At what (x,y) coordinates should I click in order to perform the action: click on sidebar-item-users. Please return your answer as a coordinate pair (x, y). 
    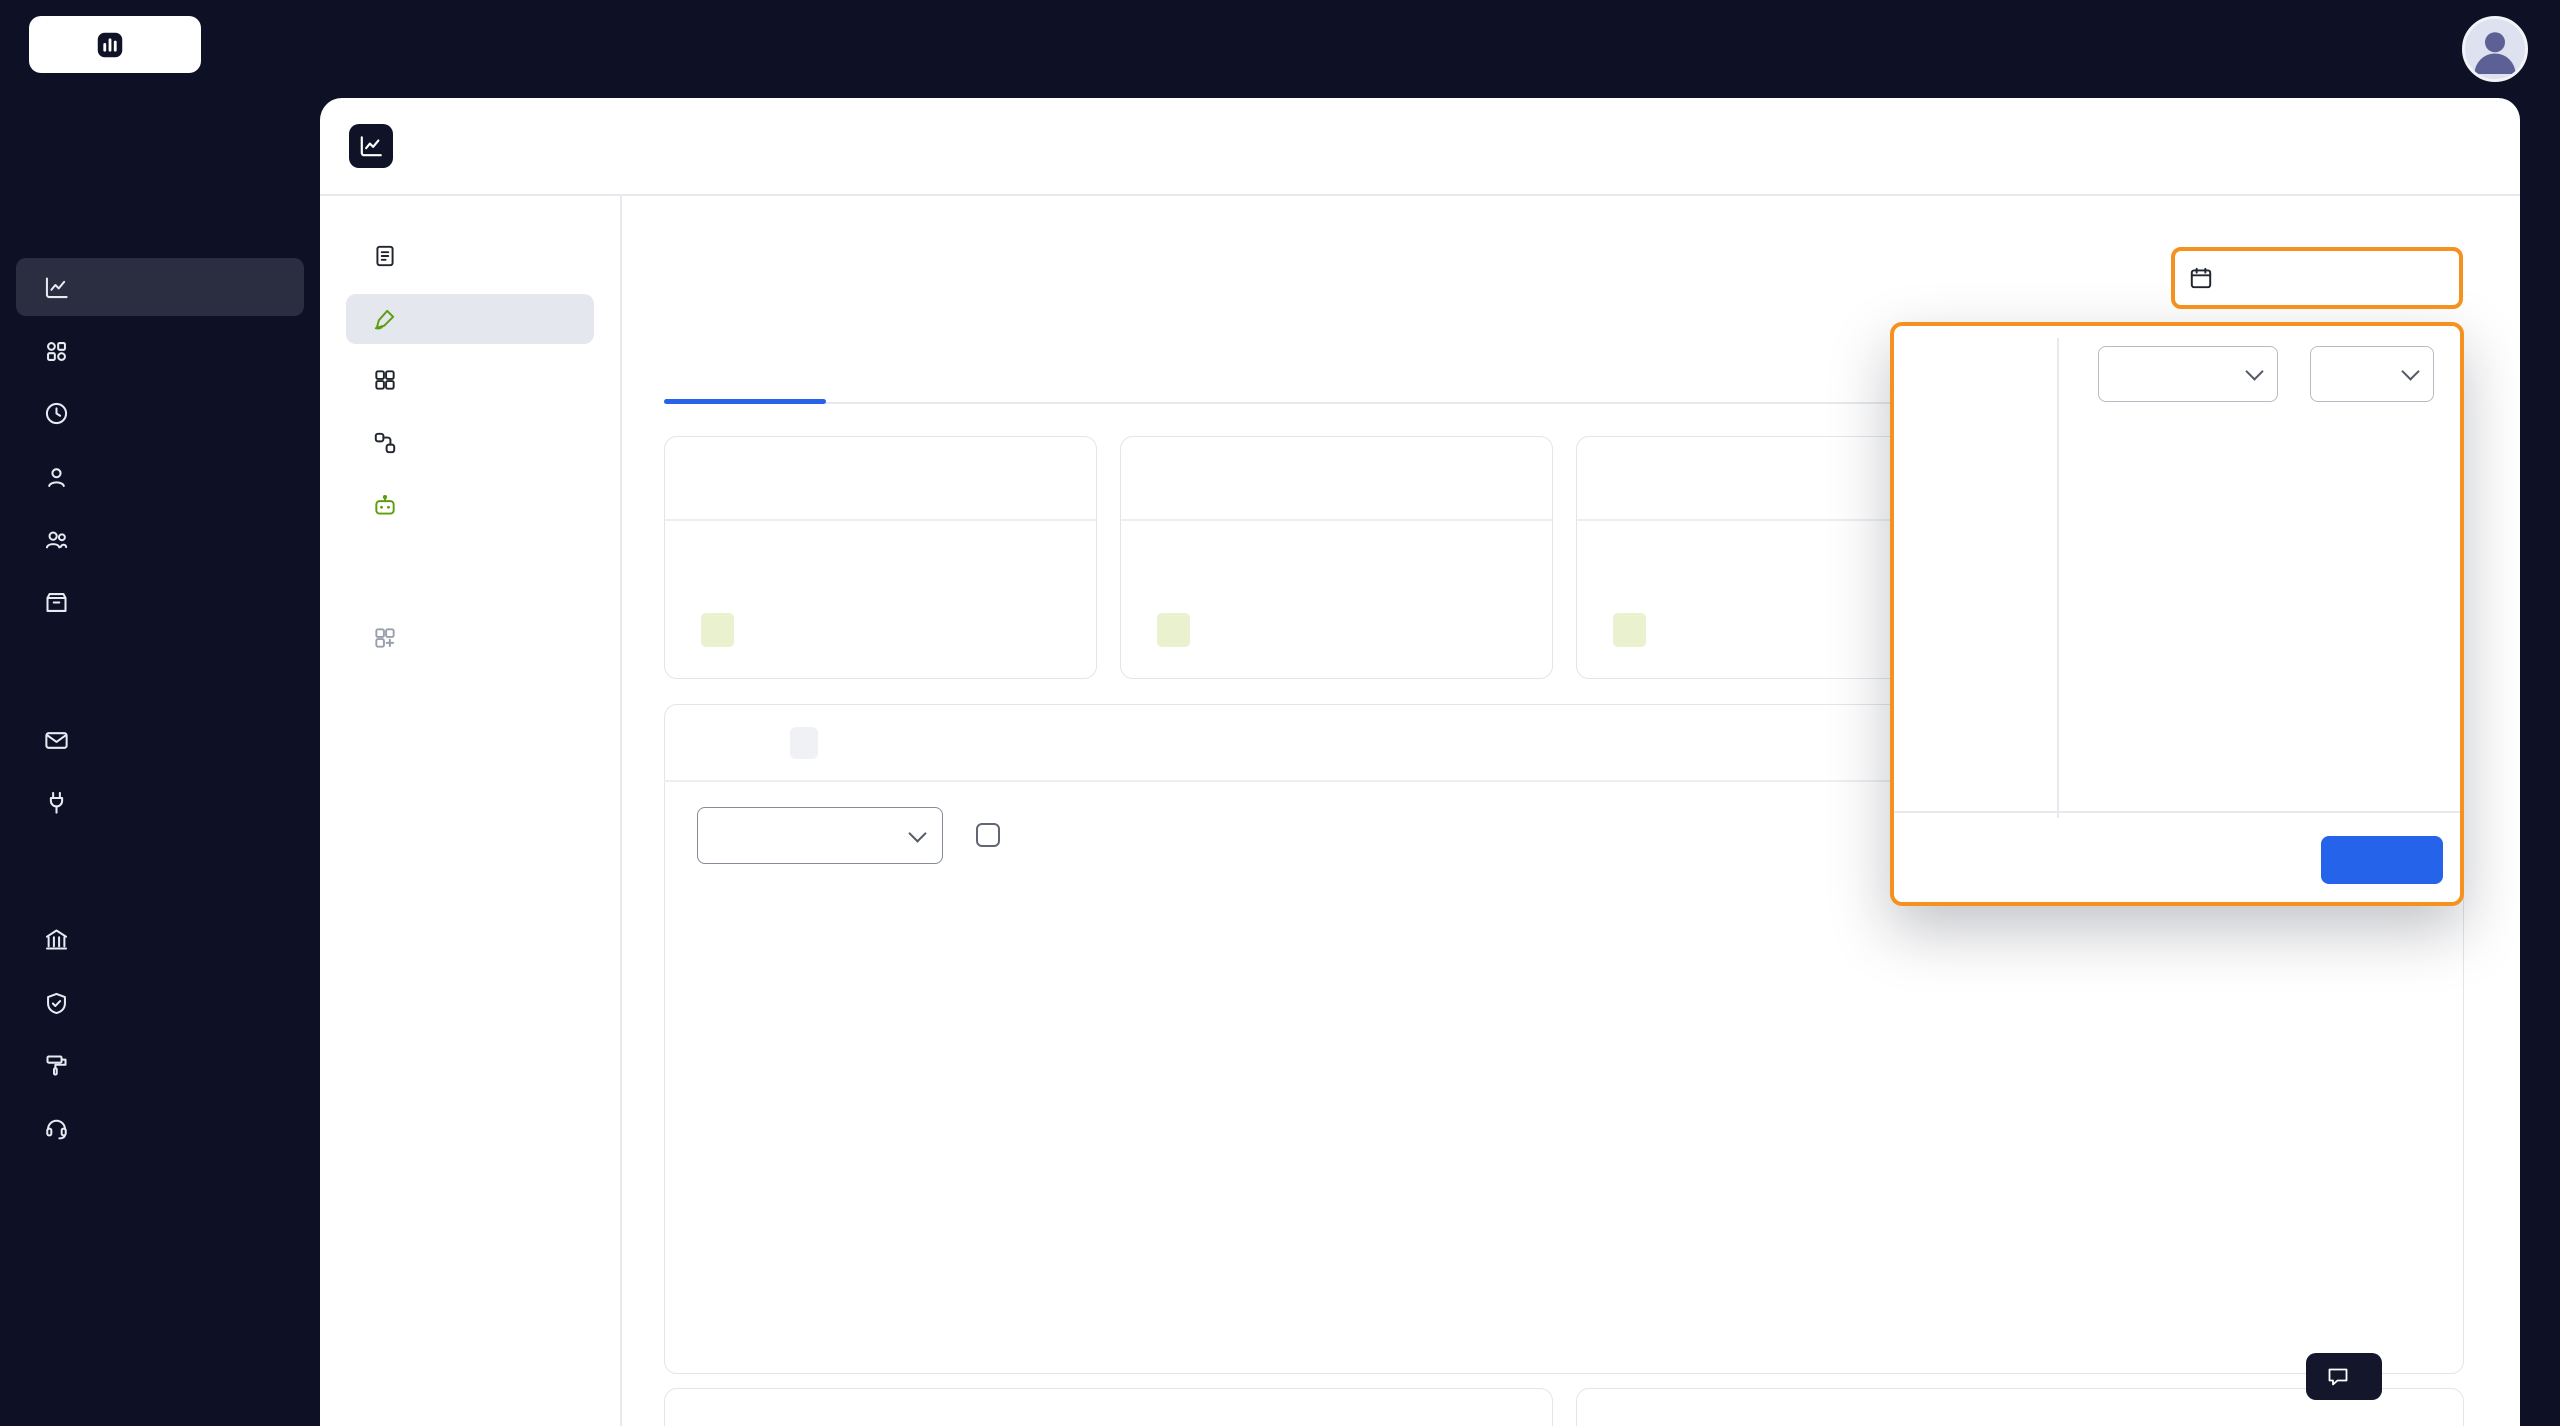
    Looking at the image, I should click on (160, 477).